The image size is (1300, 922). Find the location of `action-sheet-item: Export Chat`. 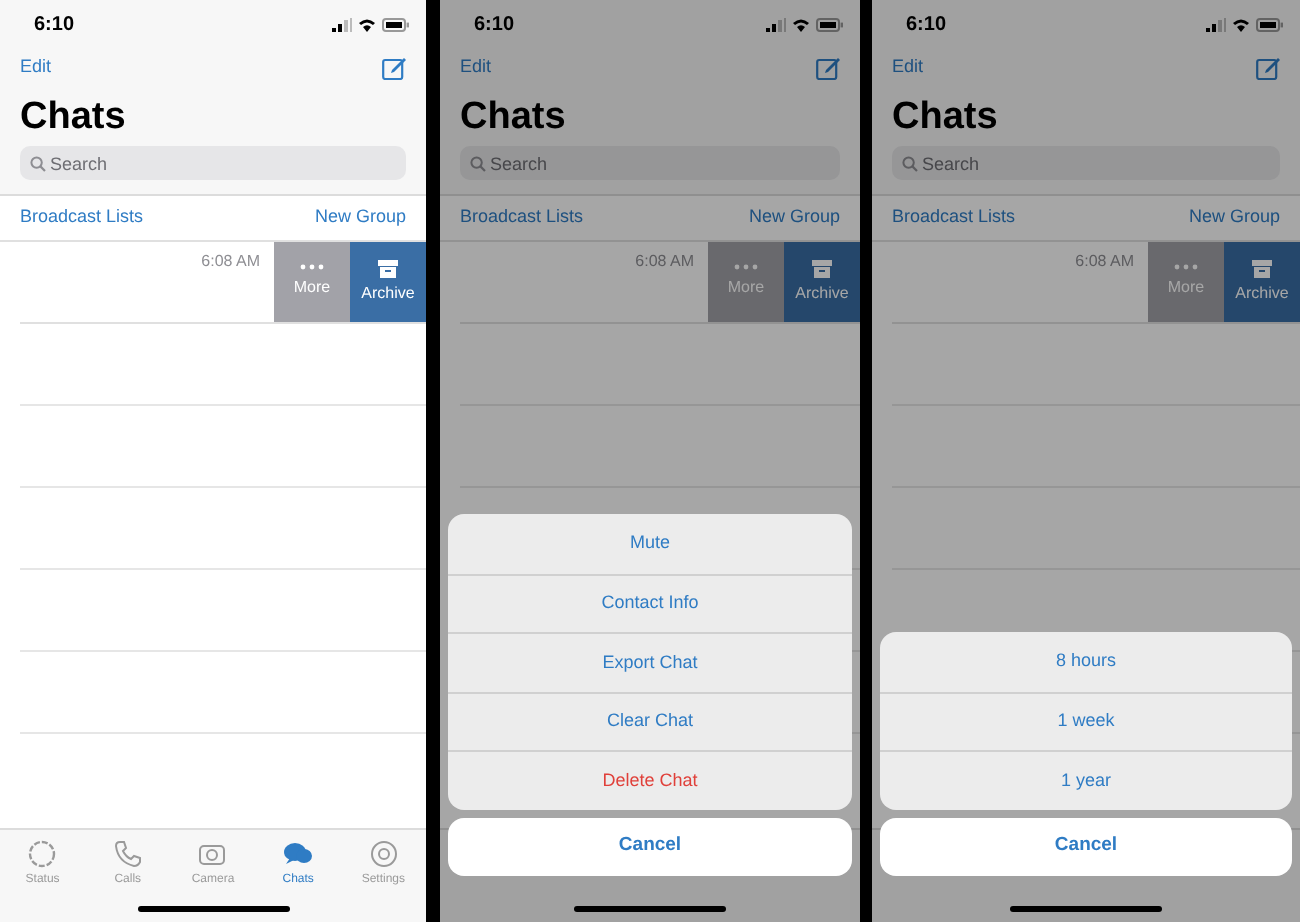

action-sheet-item: Export Chat is located at coordinates (650, 662).